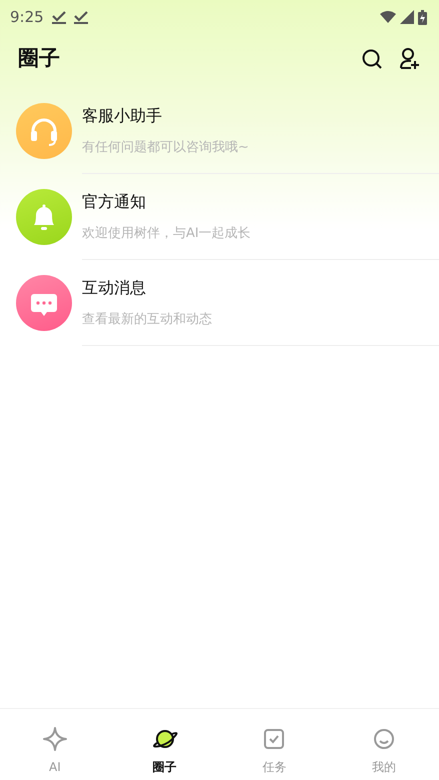 This screenshot has width=439, height=780. I want to click on conversation-preview: 欢迎使用树伴，与AI一起成长, so click(167, 233).